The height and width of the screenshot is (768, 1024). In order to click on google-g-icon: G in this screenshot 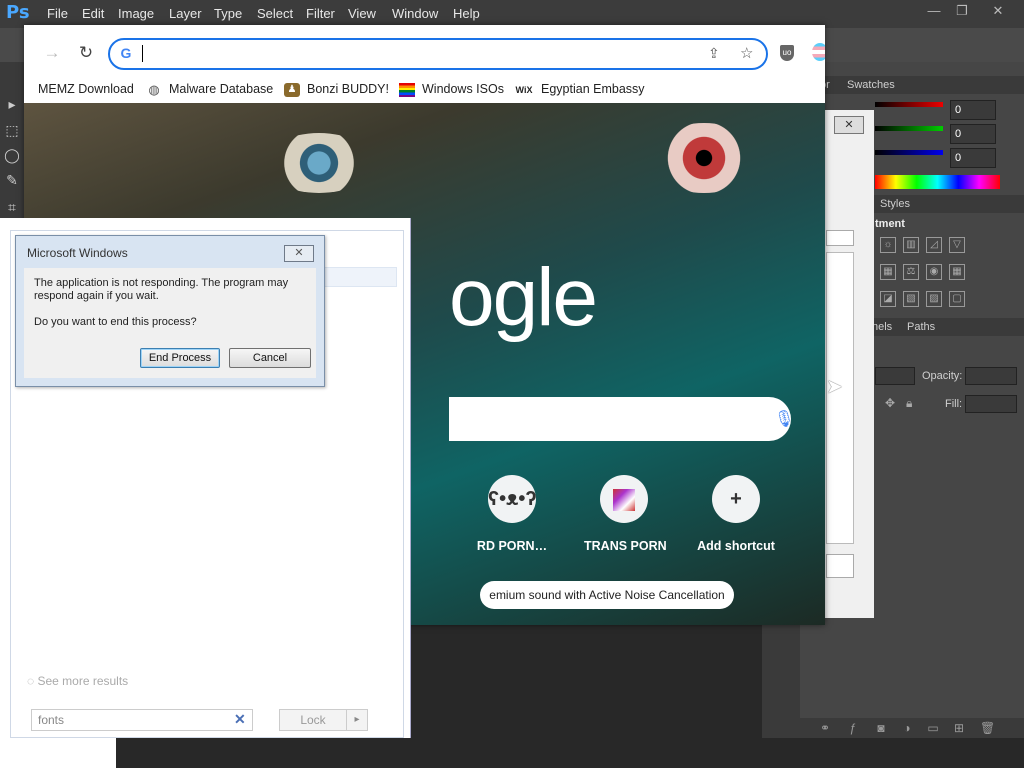, I will do `click(126, 53)`.